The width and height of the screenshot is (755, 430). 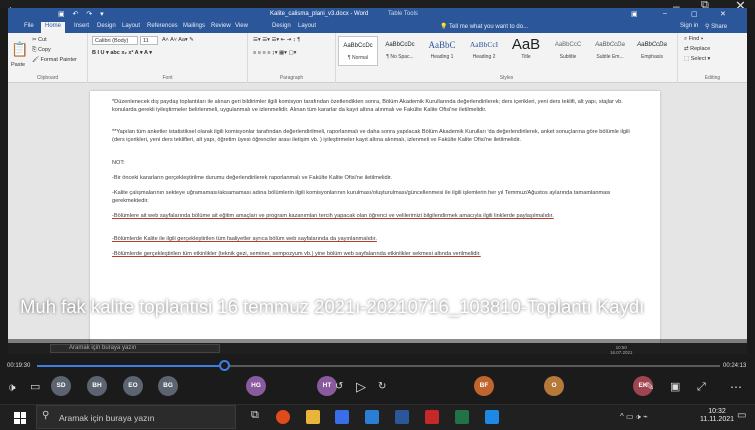 What do you see at coordinates (462, 417) in the screenshot?
I see `excel-icon` at bounding box center [462, 417].